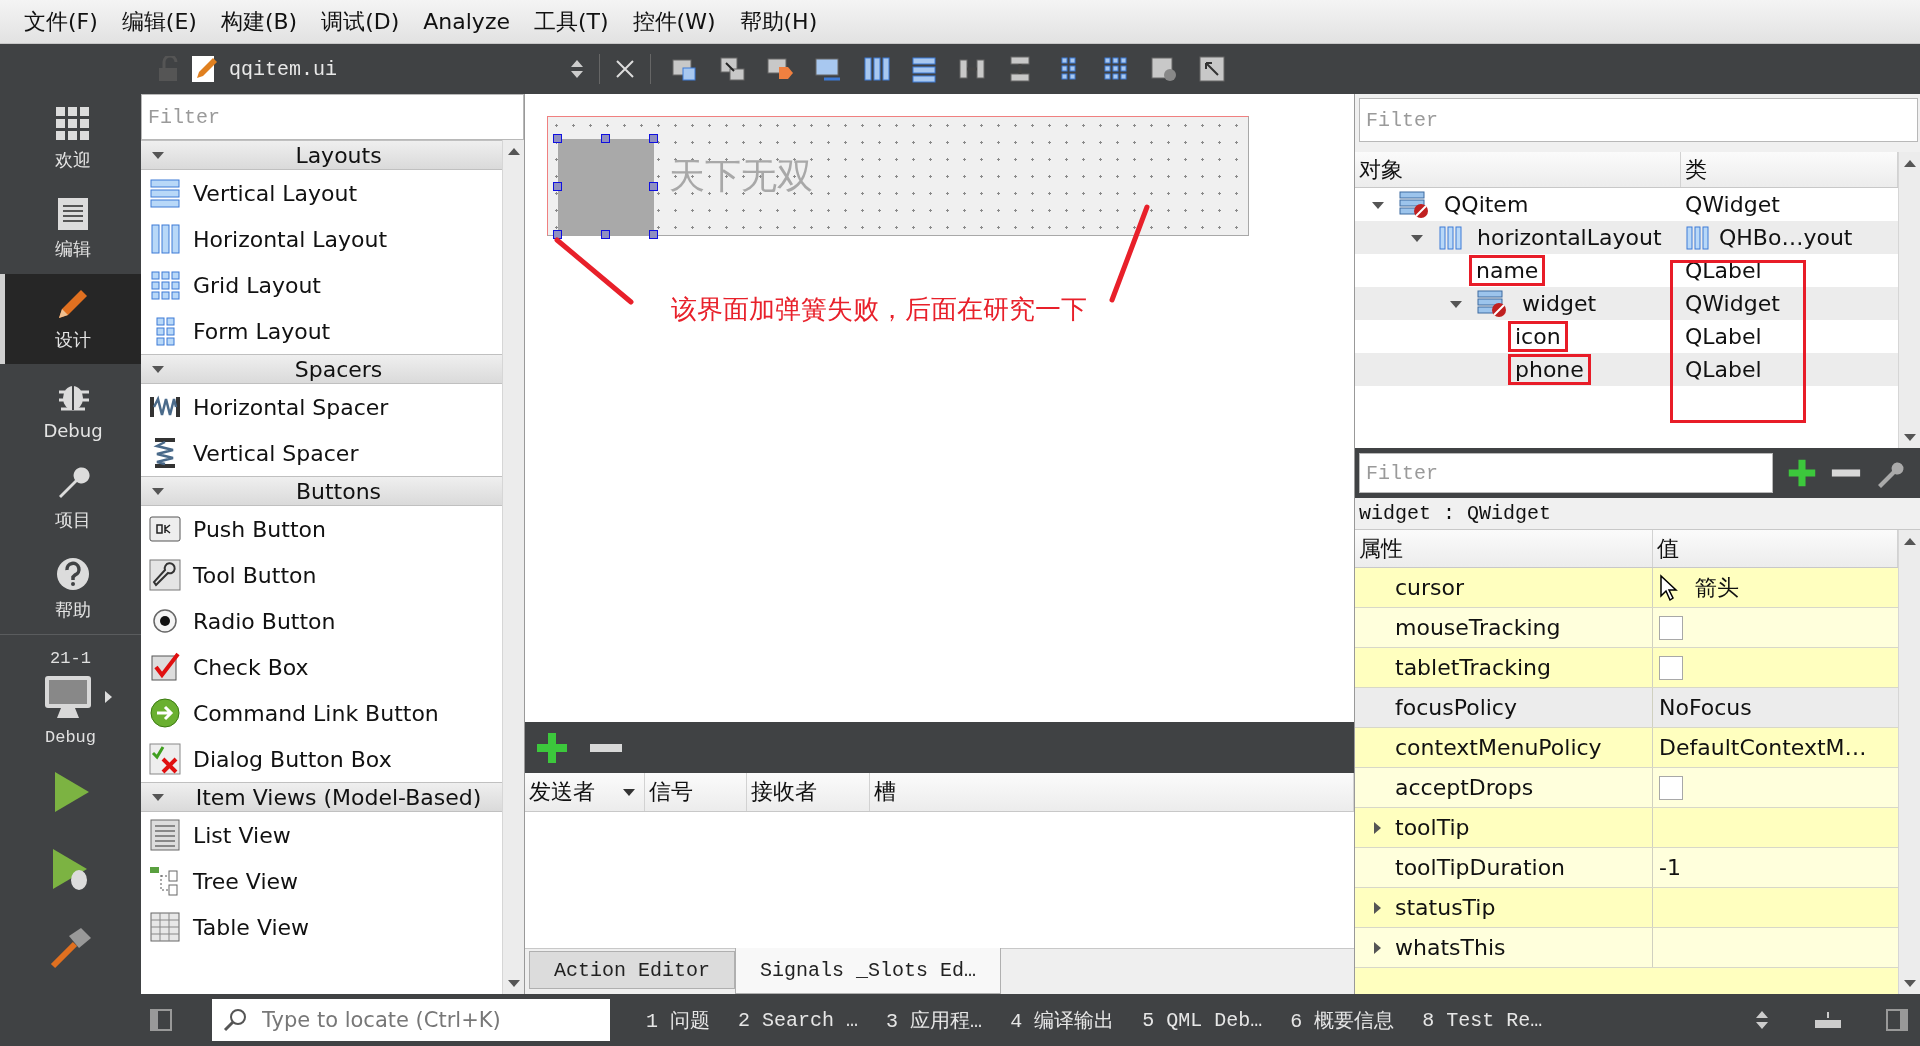  I want to click on property-row: cursor 箭头, so click(1626, 588).